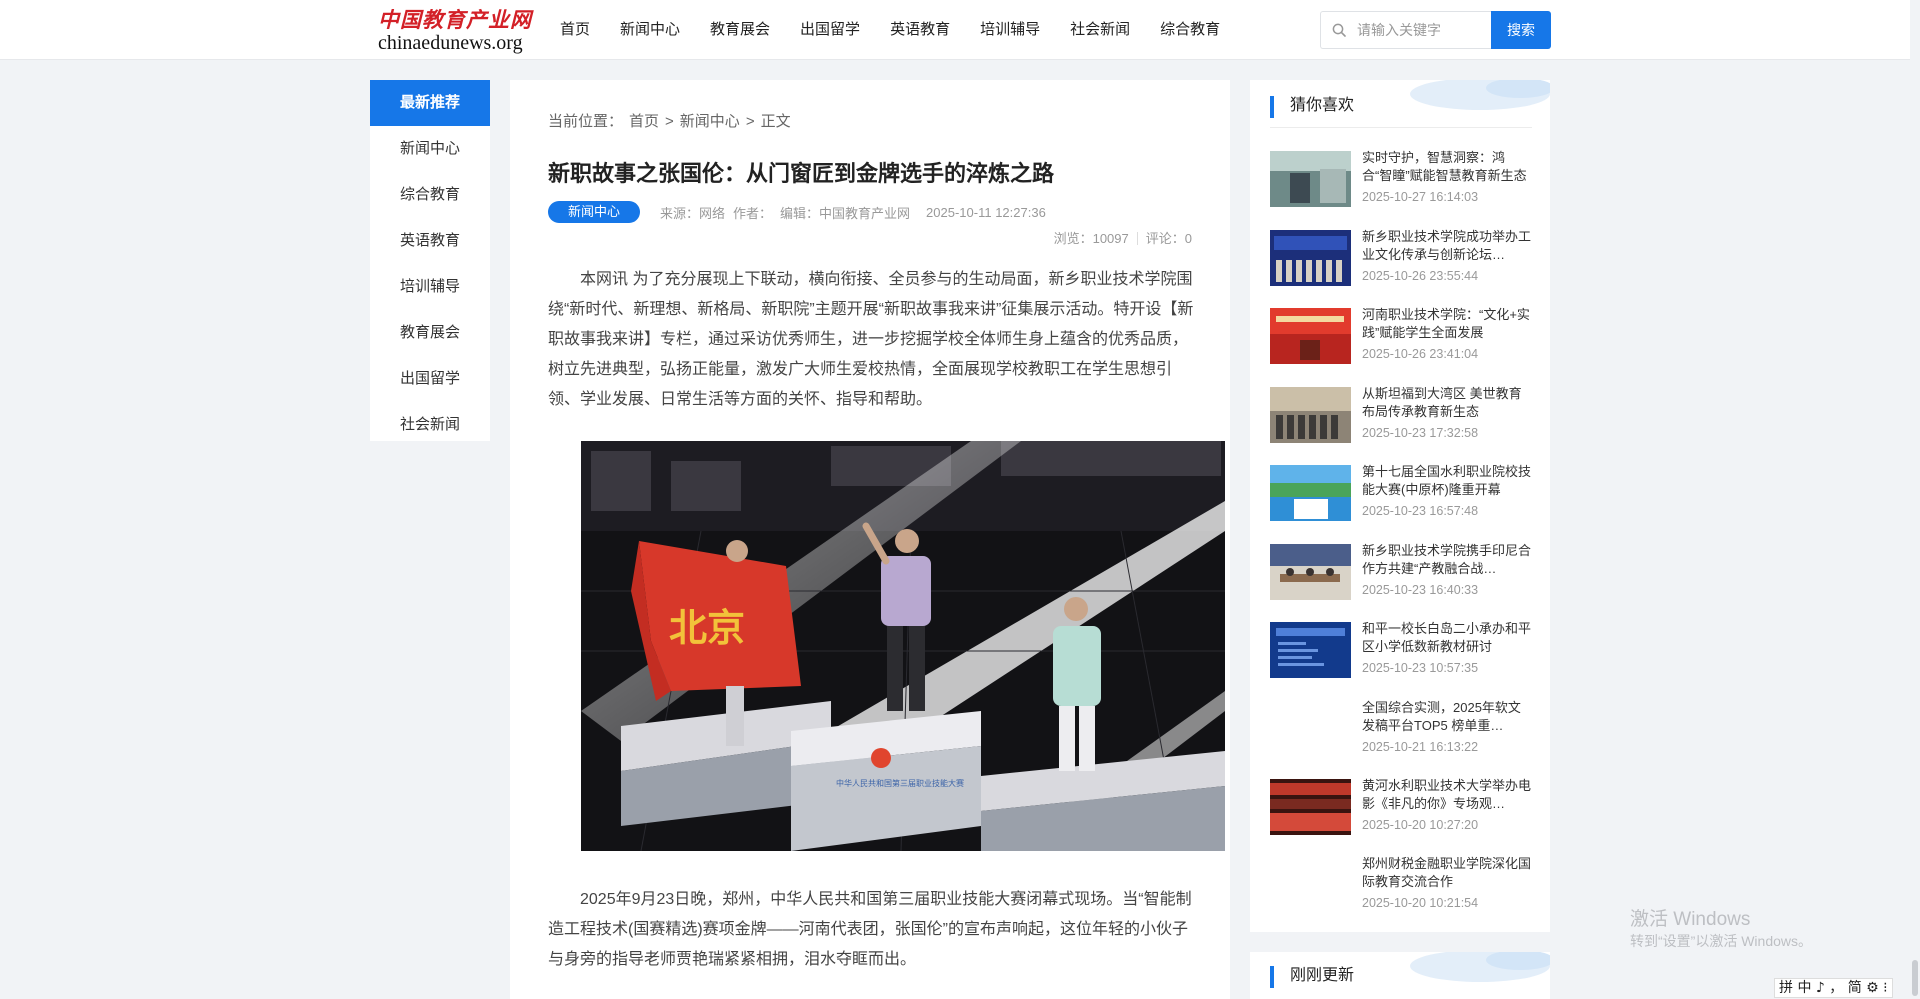 This screenshot has width=1920, height=999. Describe the element at coordinates (430, 103) in the screenshot. I see `side-item-latest-recommend: 最新推荐` at that location.